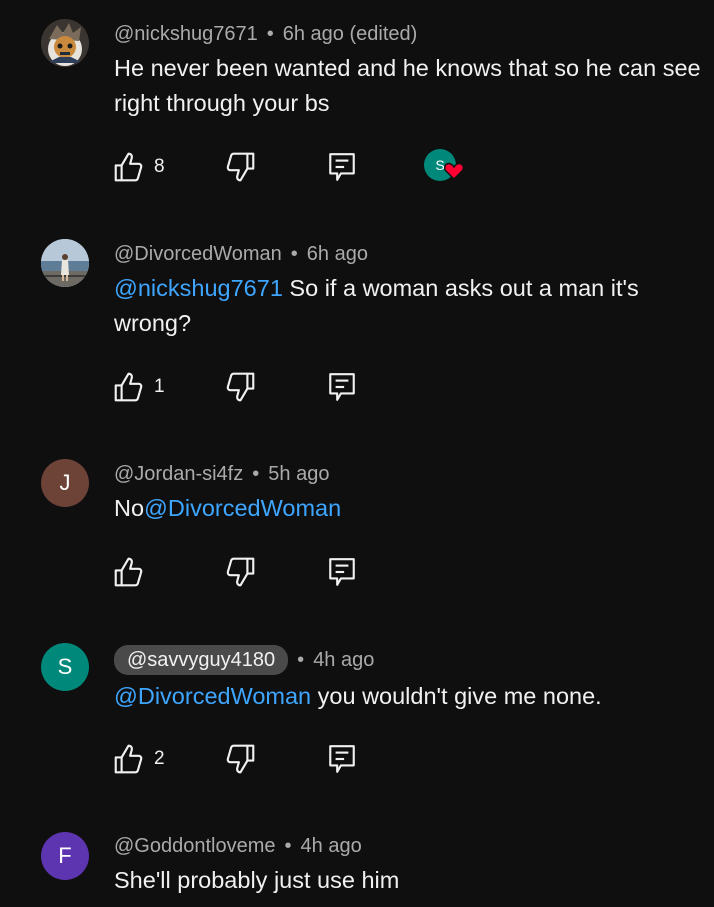 This screenshot has height=907, width=714. I want to click on like-count: 2, so click(159, 758).